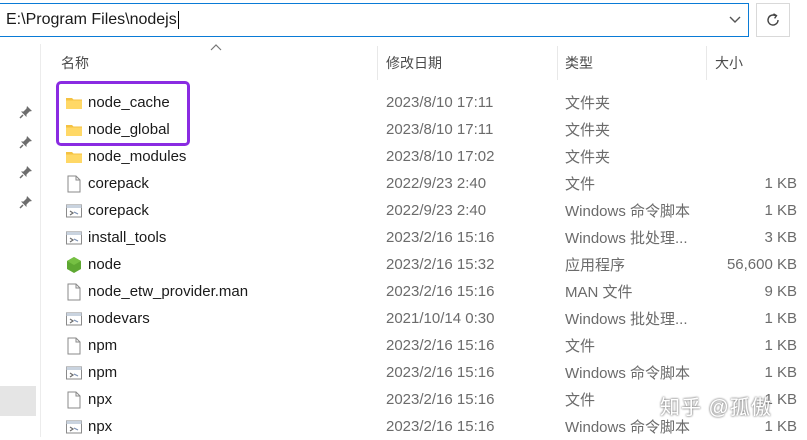  Describe the element at coordinates (780, 237) in the screenshot. I see `file-size: 3 KB` at that location.